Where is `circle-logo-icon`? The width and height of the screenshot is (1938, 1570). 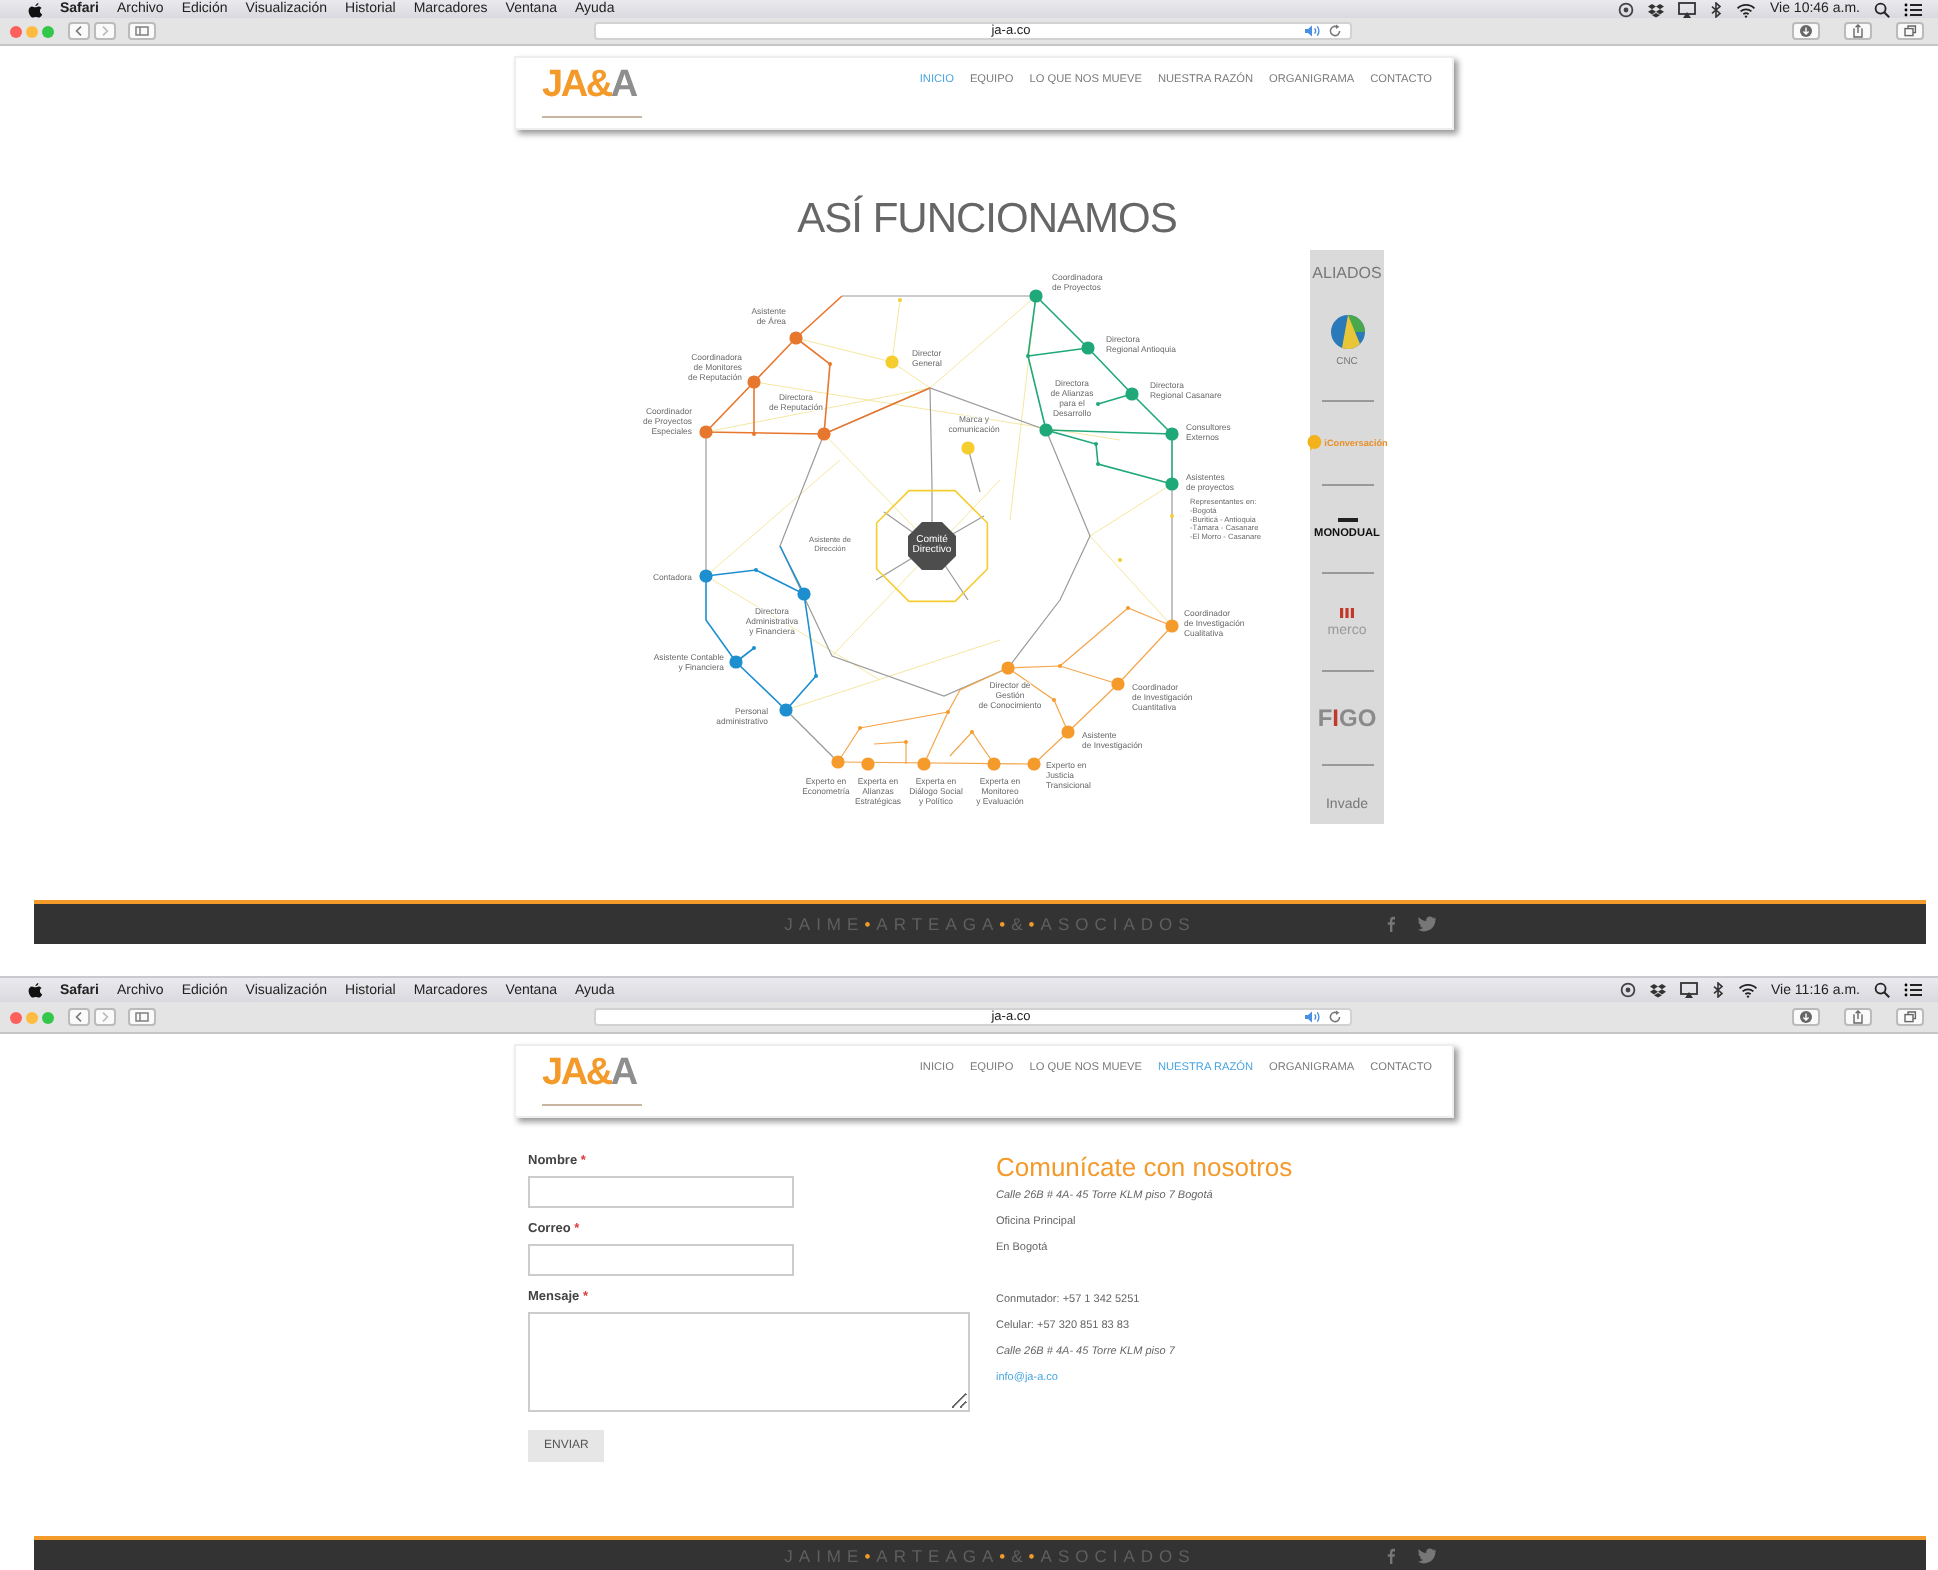 circle-logo-icon is located at coordinates (1347, 332).